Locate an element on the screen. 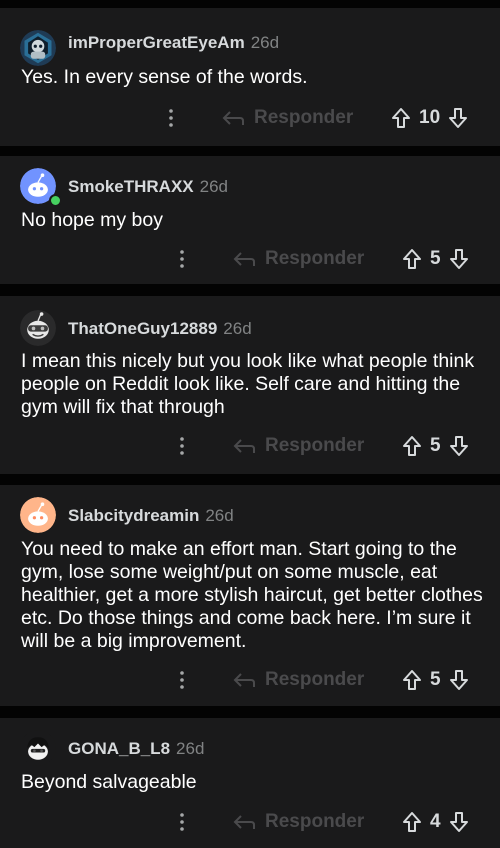  author-name: SmokeTHRAXX is located at coordinates (131, 186).